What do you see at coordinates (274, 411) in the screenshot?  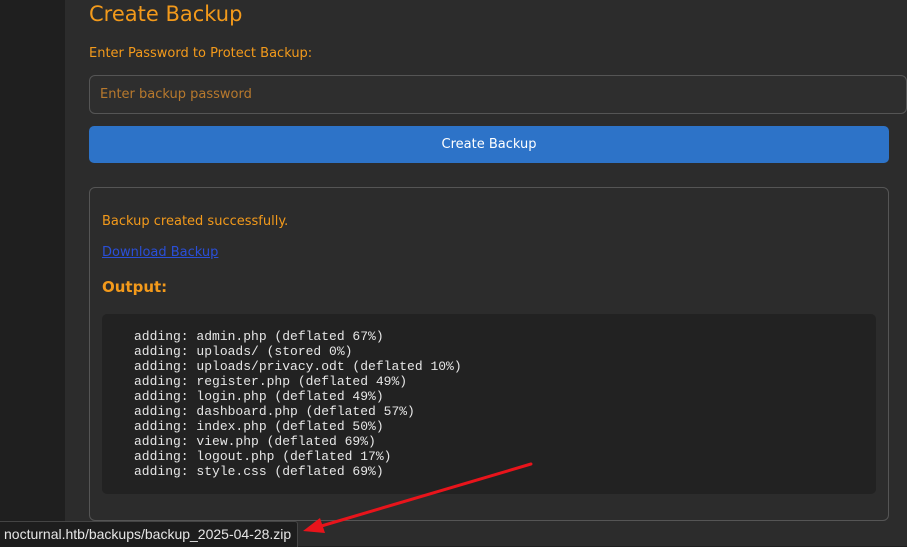 I see `output-line: adding: dashboard.php (deflated 57%)` at bounding box center [274, 411].